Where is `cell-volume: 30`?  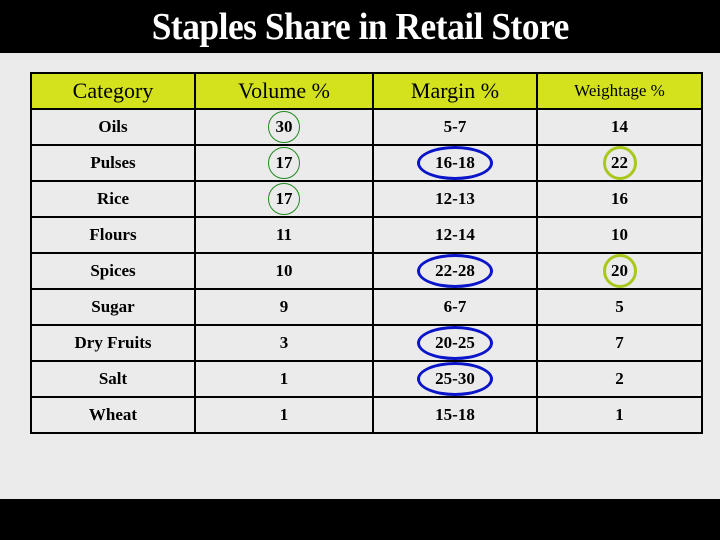
cell-volume: 30 is located at coordinates (284, 127).